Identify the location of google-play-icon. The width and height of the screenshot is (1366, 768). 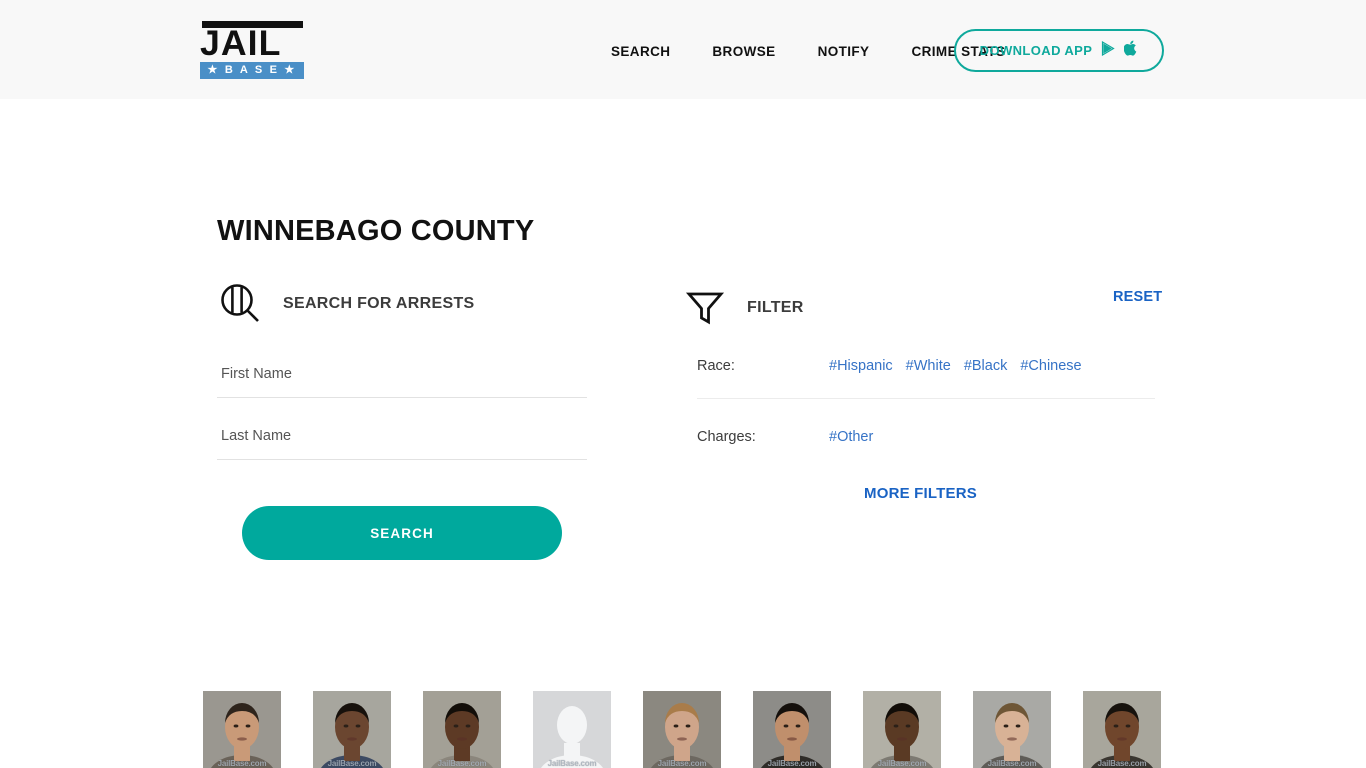
(1108, 50).